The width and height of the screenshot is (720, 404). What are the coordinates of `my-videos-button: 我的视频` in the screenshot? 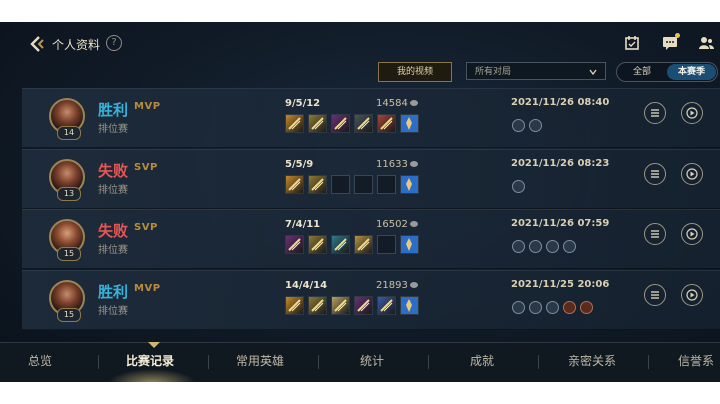 It's located at (415, 72).